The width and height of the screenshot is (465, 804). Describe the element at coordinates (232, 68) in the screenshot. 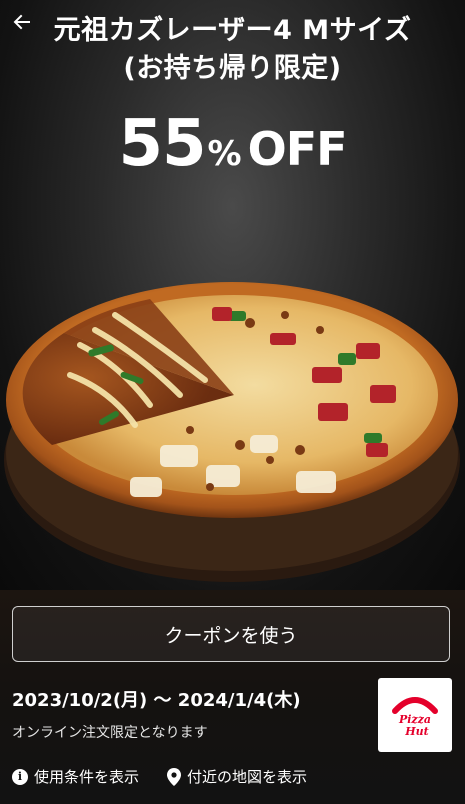

I see `title-line-2: (お持ち帰り限定)` at that location.